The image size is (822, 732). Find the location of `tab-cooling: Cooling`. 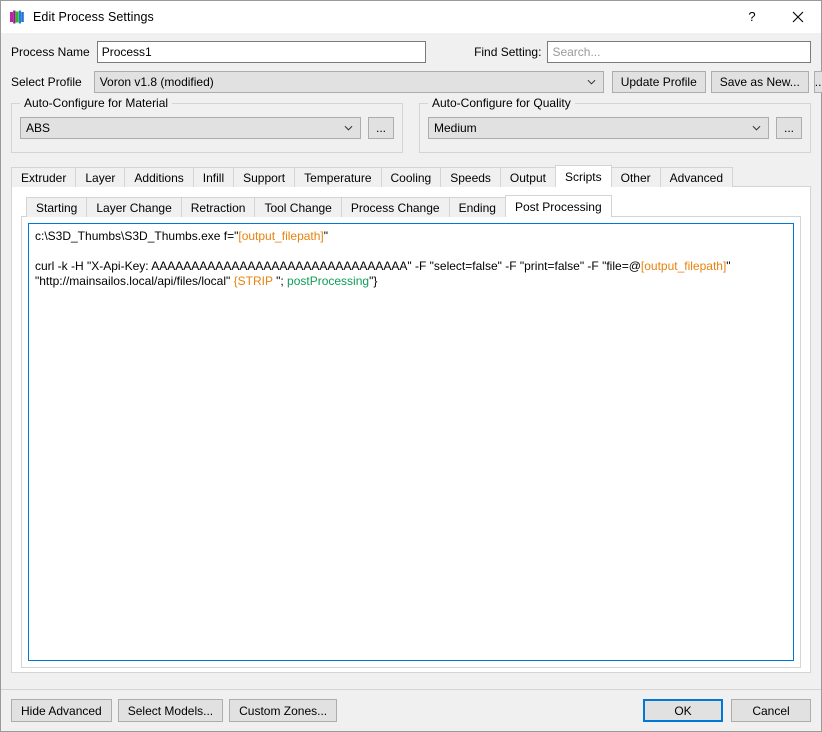

tab-cooling: Cooling is located at coordinates (411, 177).